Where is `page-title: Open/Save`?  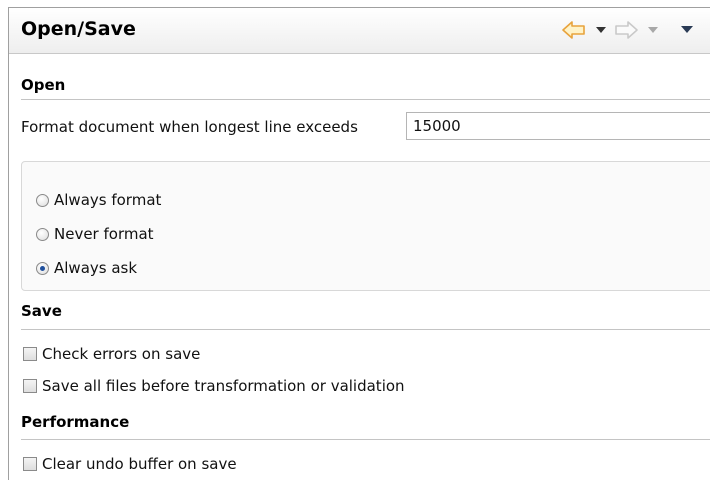
page-title: Open/Save is located at coordinates (78, 29).